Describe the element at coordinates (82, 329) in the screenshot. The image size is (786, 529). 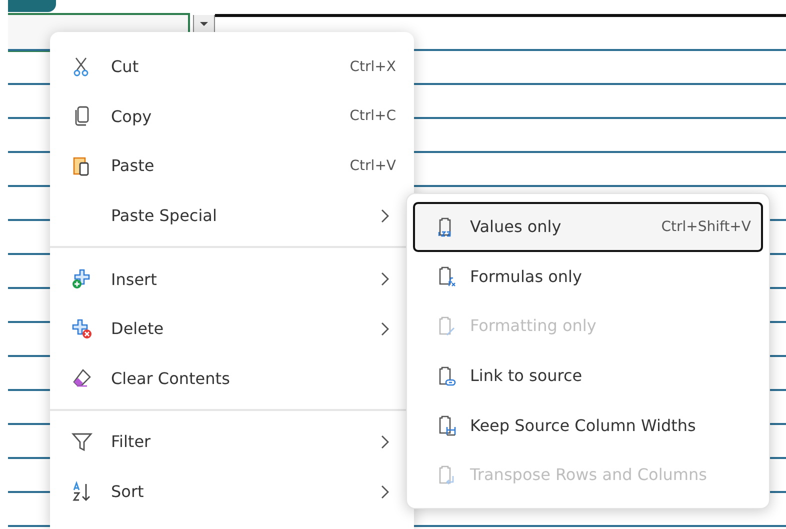
I see `delete-cells-icon` at that location.